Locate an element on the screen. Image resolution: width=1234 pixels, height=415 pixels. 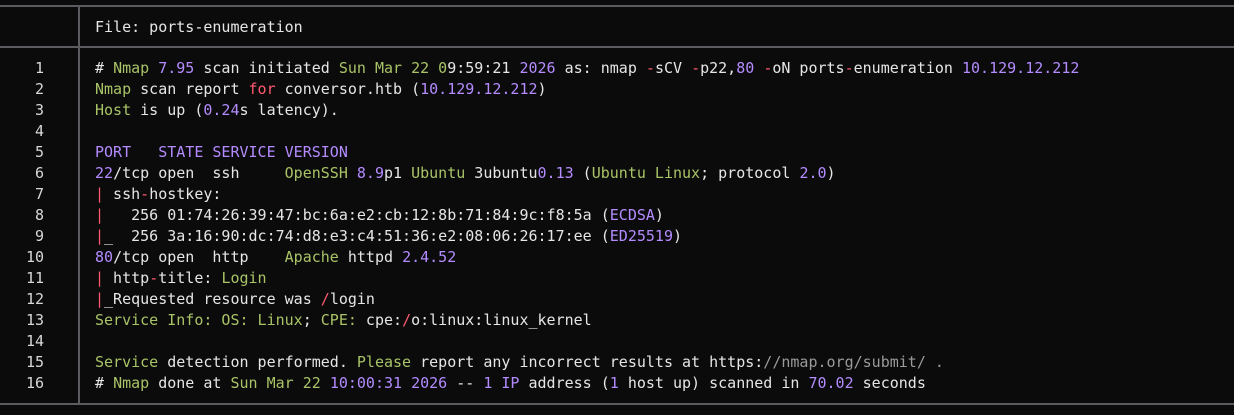
code-token: scan initiated is located at coordinates (266, 68).